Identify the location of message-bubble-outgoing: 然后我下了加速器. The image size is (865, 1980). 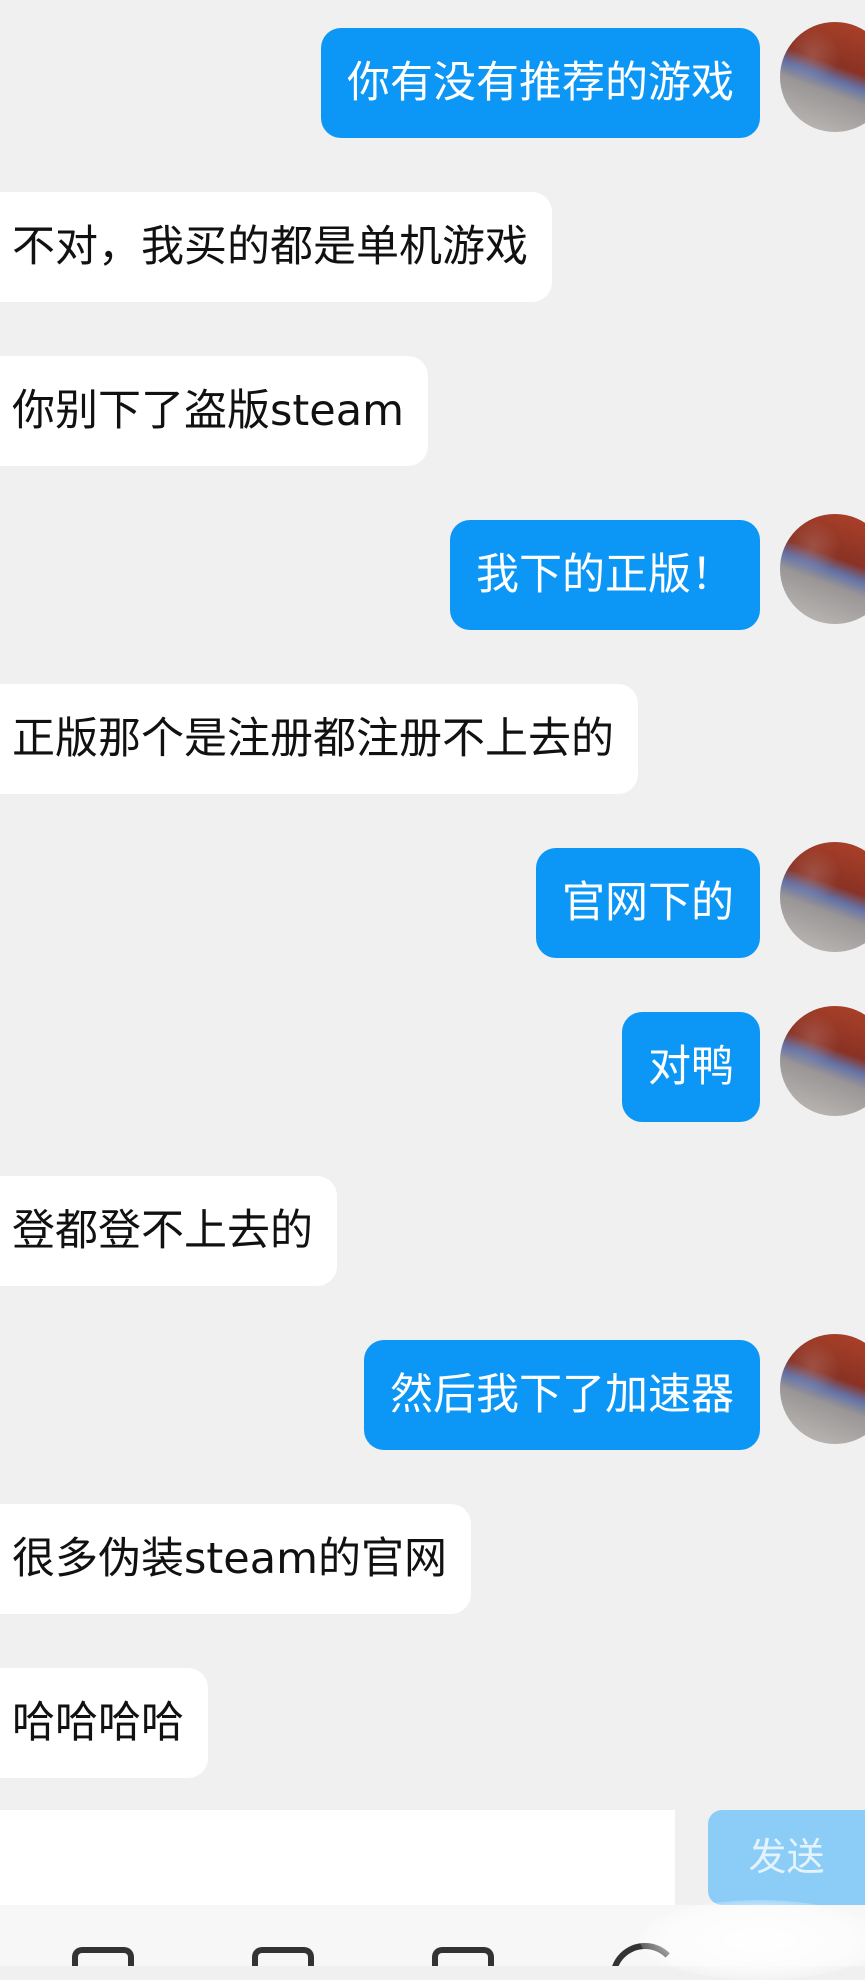
(562, 1395).